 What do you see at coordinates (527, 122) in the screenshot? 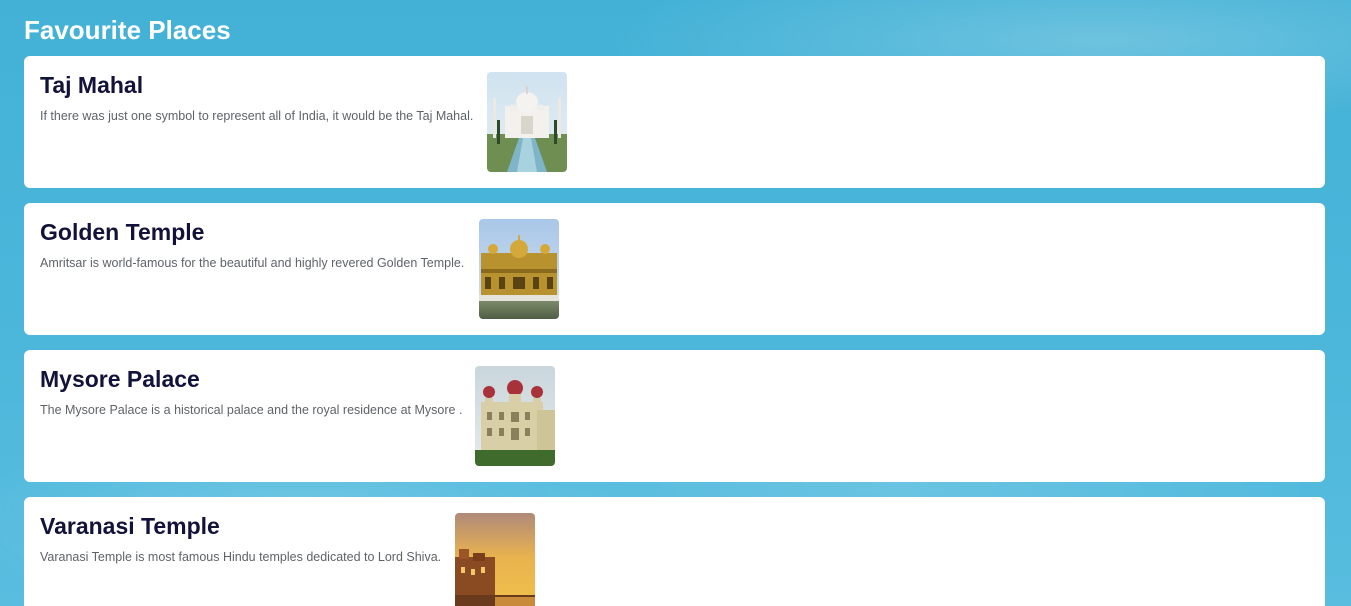
I see `place-image-taj-mahal` at bounding box center [527, 122].